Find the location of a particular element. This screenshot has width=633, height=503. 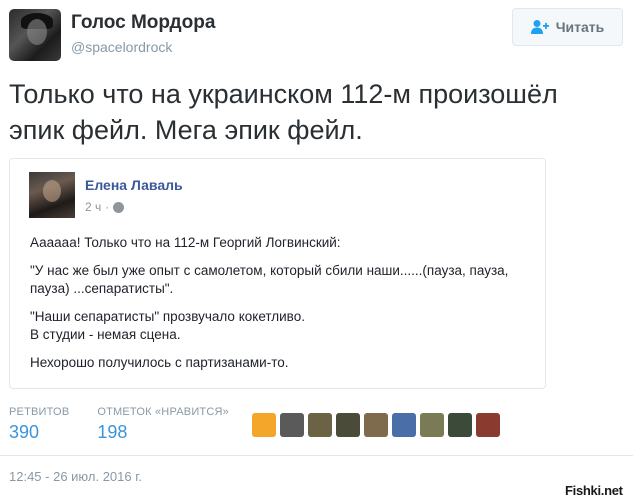

display-name: Голос Мордора is located at coordinates (143, 23).